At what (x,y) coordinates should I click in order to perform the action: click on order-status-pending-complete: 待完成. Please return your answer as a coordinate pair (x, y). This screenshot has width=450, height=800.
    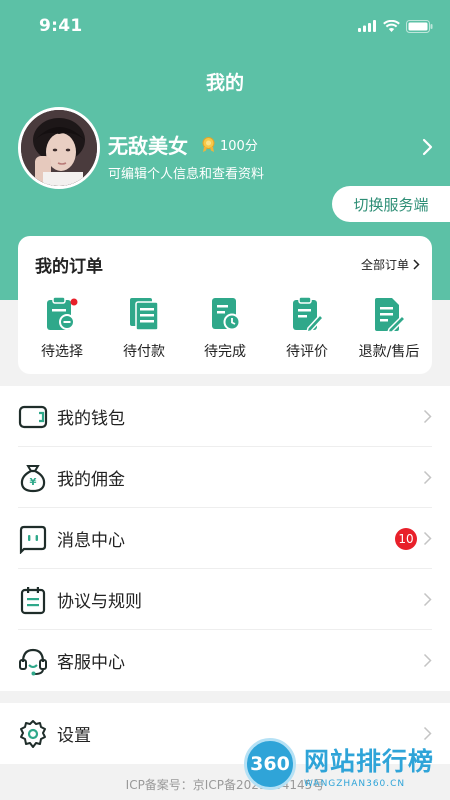
    Looking at the image, I should click on (225, 329).